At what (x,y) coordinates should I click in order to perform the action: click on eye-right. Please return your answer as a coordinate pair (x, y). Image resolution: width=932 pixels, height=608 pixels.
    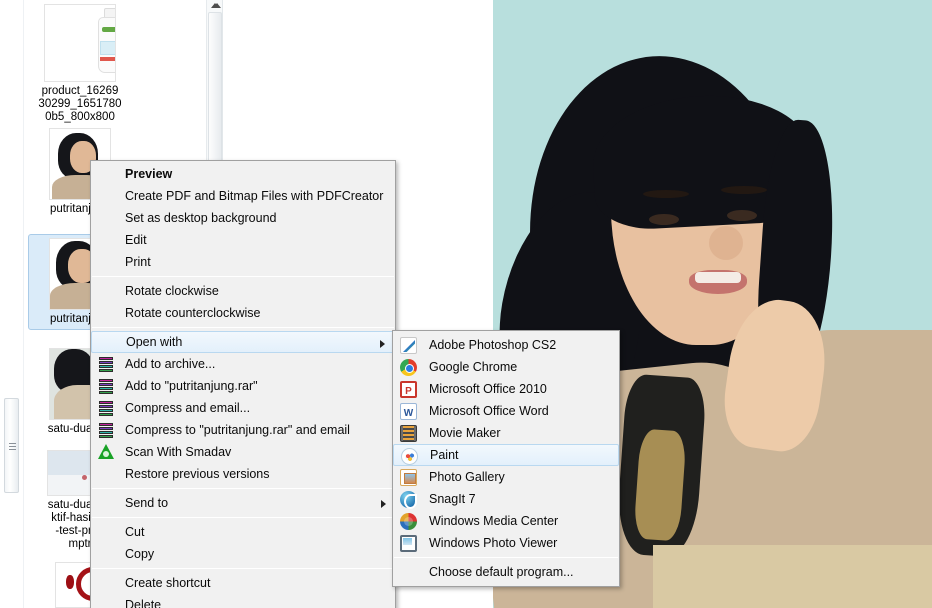
    Looking at the image, I should click on (742, 215).